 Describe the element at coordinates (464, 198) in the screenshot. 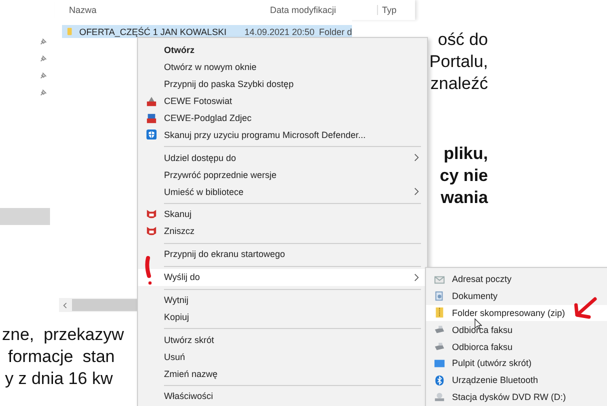

I see `document-text: wania` at that location.